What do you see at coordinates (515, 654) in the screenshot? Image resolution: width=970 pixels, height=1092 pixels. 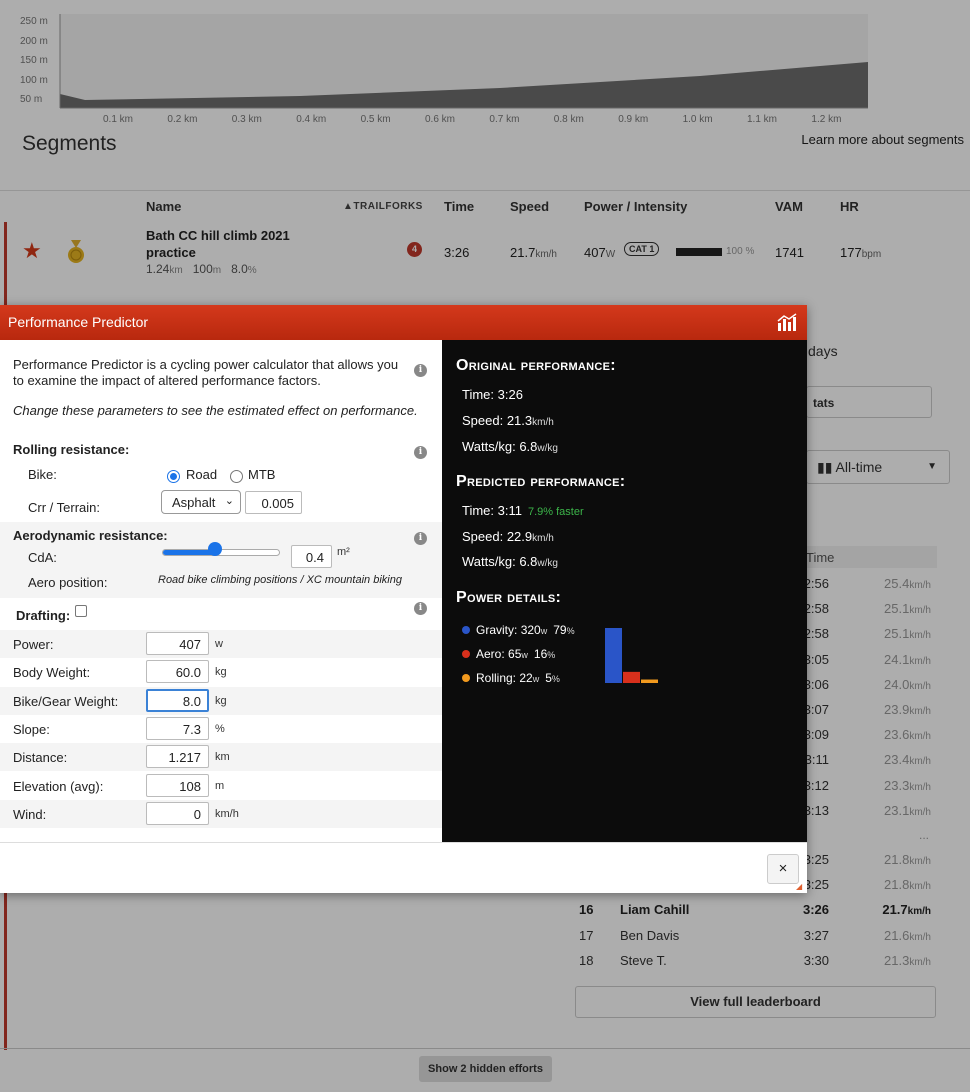 I see `power-item: Aero: 65w 16%` at bounding box center [515, 654].